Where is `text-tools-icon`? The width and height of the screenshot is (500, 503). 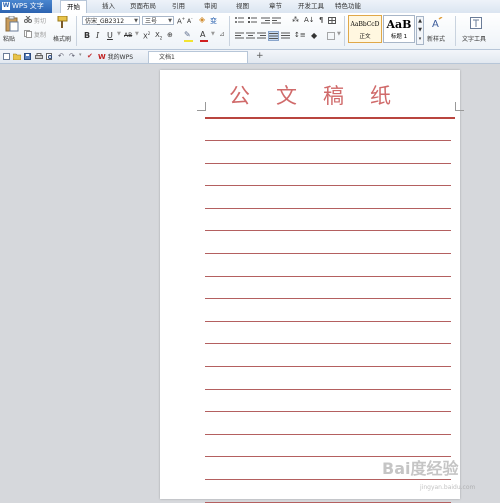
text-tools-icon is located at coordinates (476, 23).